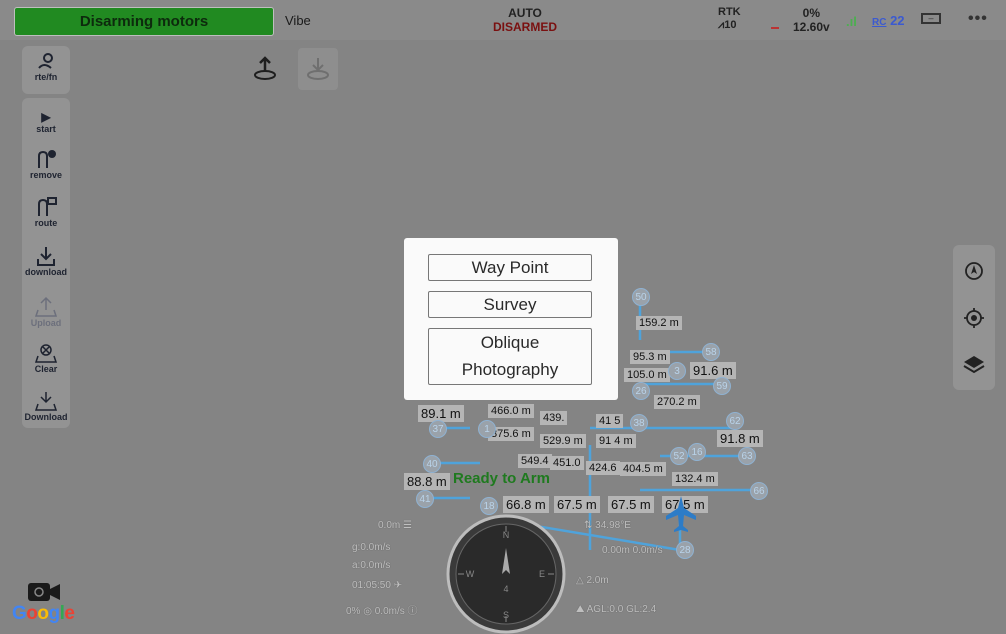  What do you see at coordinates (371, 547) in the screenshot?
I see `ground-speed-readout: g:0.0m/s` at bounding box center [371, 547].